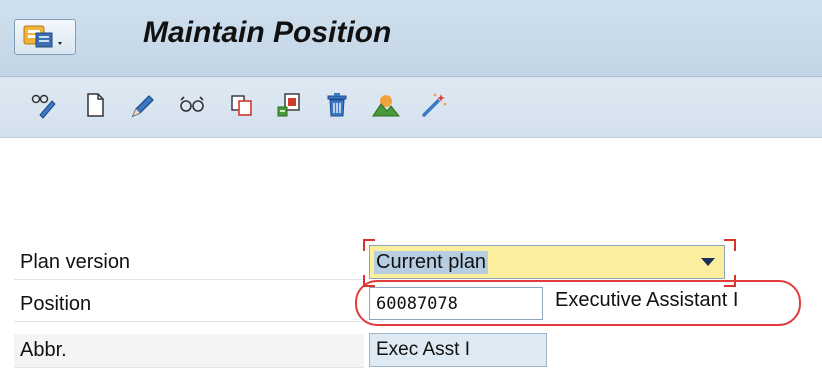 This screenshot has height=388, width=822. Describe the element at coordinates (337, 105) in the screenshot. I see `delete-icon` at that location.